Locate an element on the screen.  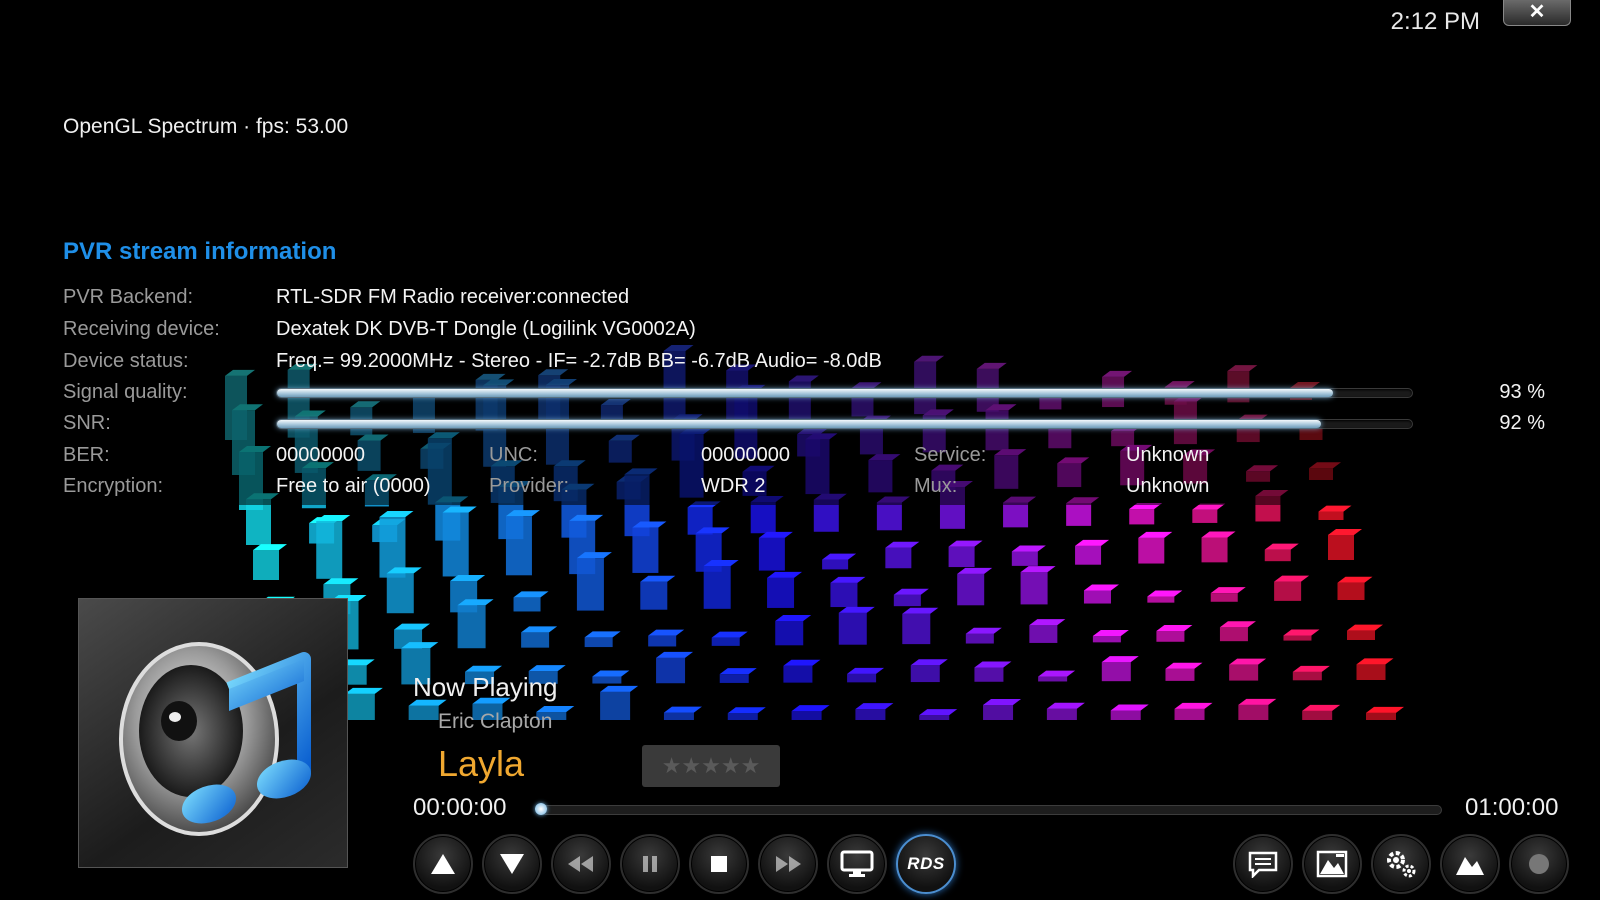
artist-name: Eric Clapton is located at coordinates (495, 721).